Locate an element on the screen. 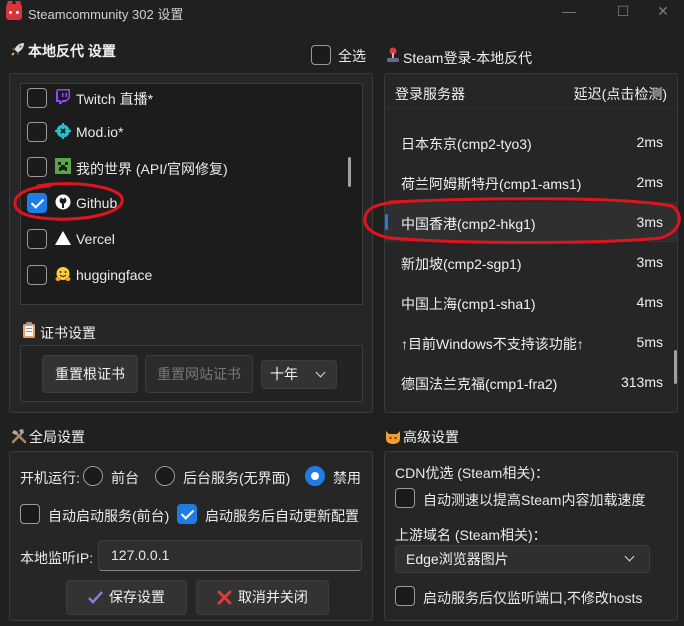  listen-ip-input: 127.0.0.1 is located at coordinates (230, 555).